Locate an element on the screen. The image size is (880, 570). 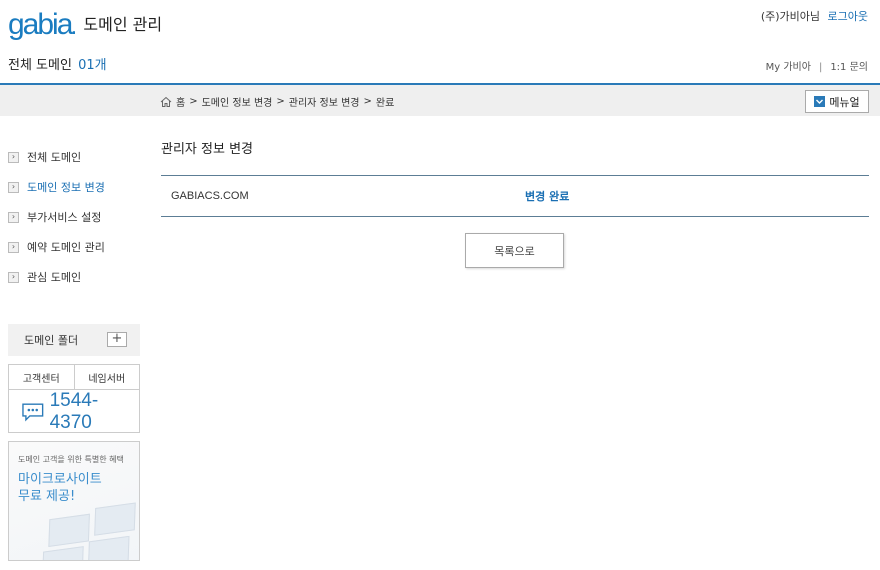
domain-count-label: 전체 도메인 is located at coordinates (40, 65).